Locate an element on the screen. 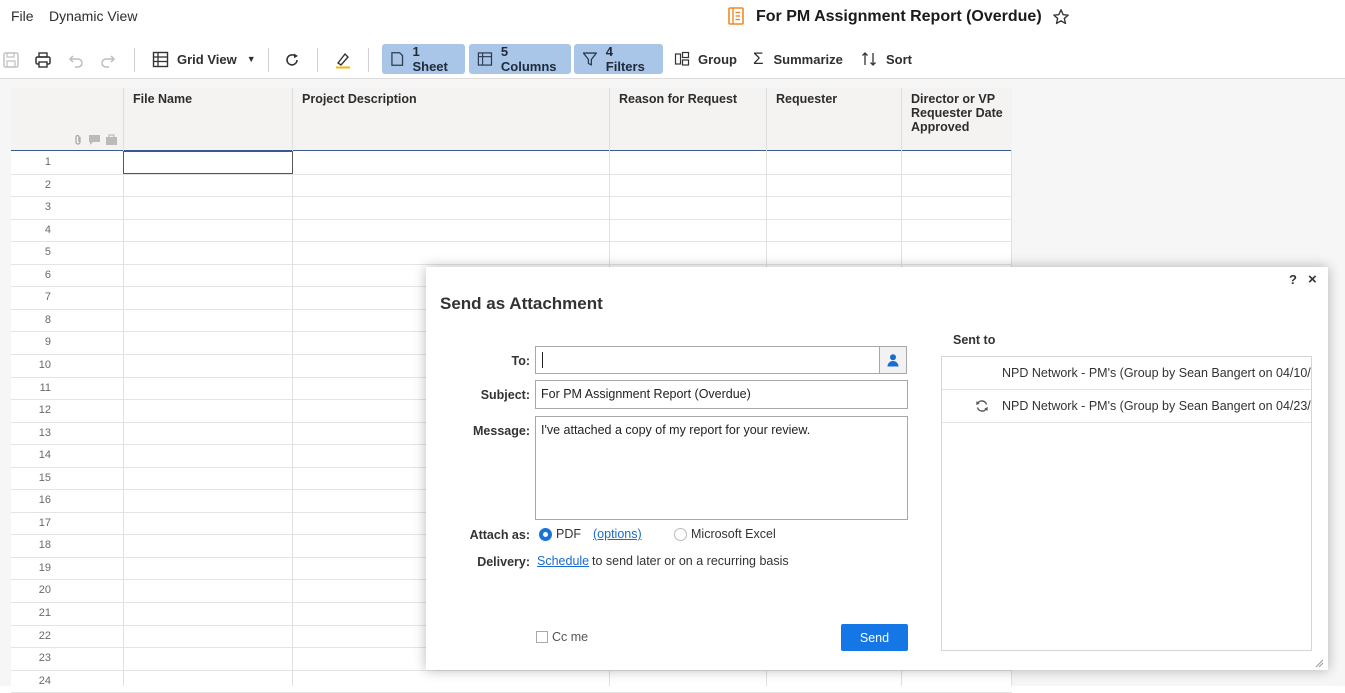 The width and height of the screenshot is (1345, 693). to-input is located at coordinates (707, 360).